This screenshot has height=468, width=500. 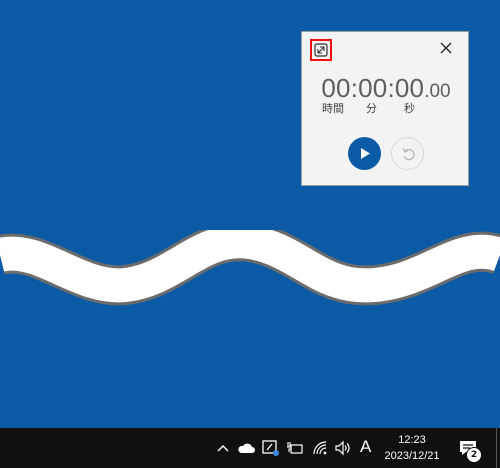 I want to click on onedrive-tray-button, so click(x=246, y=448).